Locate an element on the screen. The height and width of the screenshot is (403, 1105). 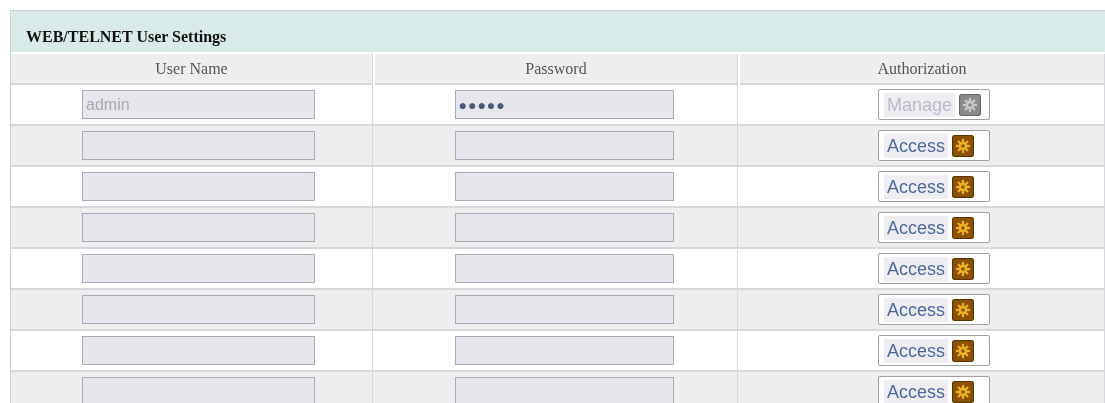
column-header: User Name is located at coordinates (192, 69).